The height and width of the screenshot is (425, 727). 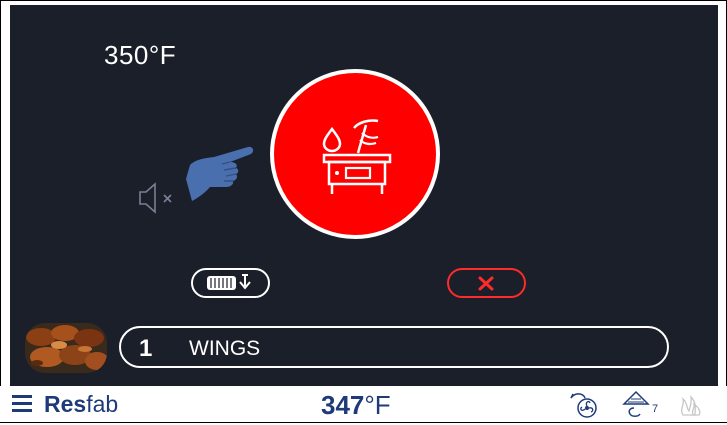 I want to click on close-x-icon, so click(x=486, y=283).